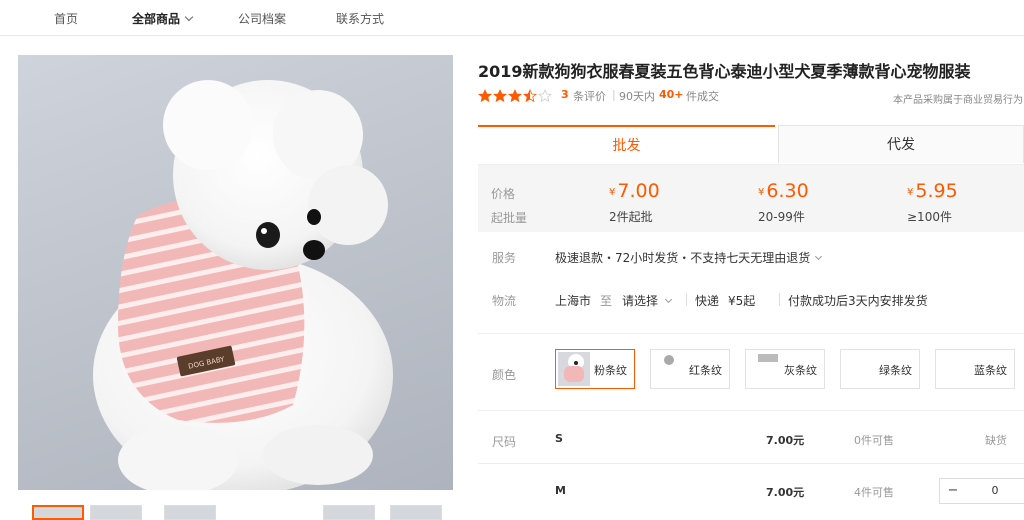 The image size is (1024, 520). What do you see at coordinates (610, 370) in the screenshot?
I see `color-option-label: 粉条纹` at bounding box center [610, 370].